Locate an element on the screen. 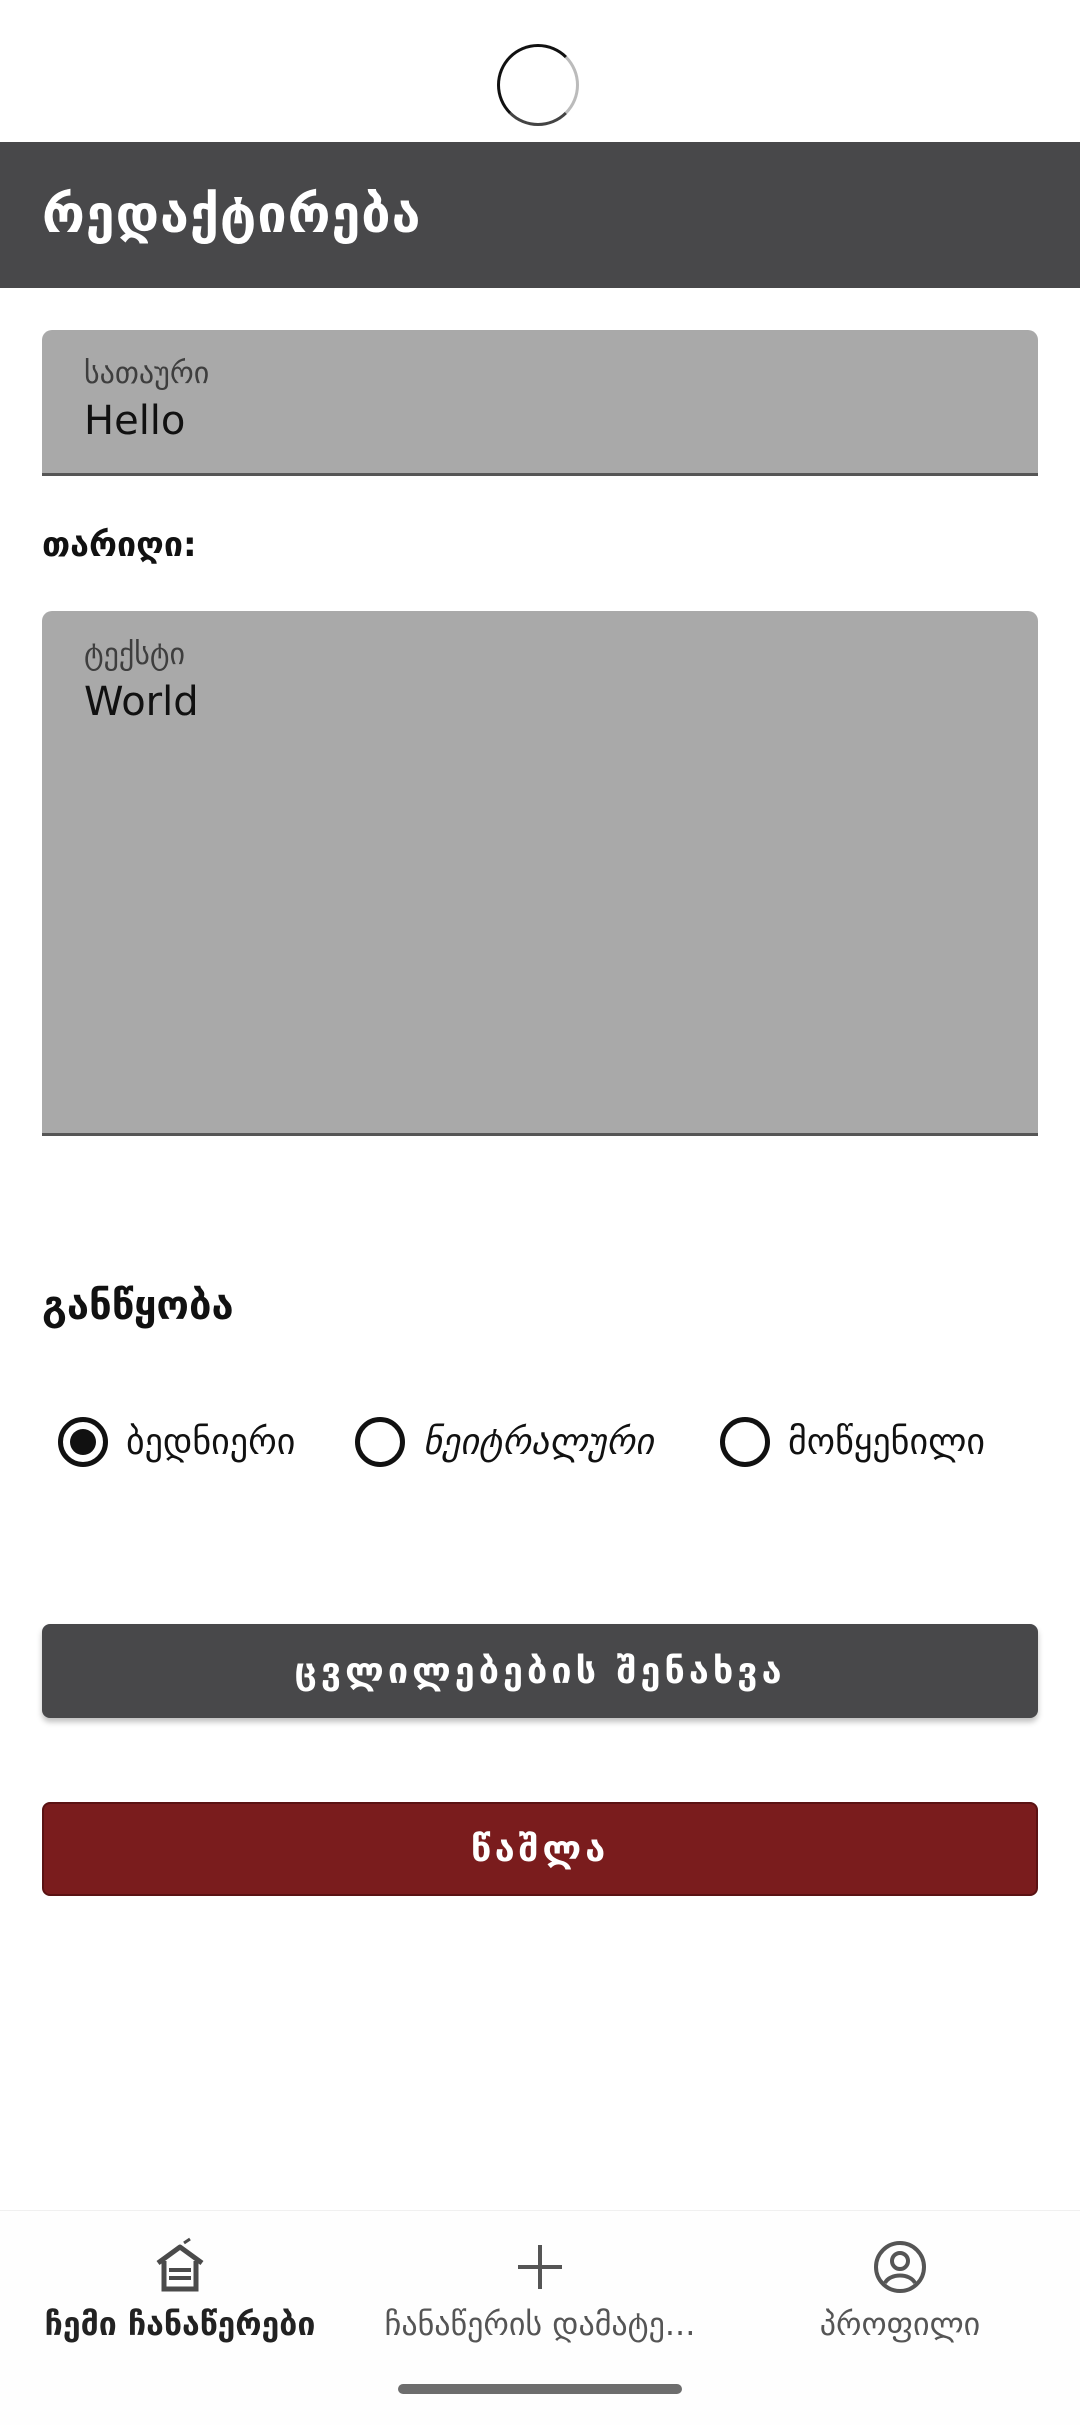  nav-item-profile: პროფილი is located at coordinates (900, 2286).